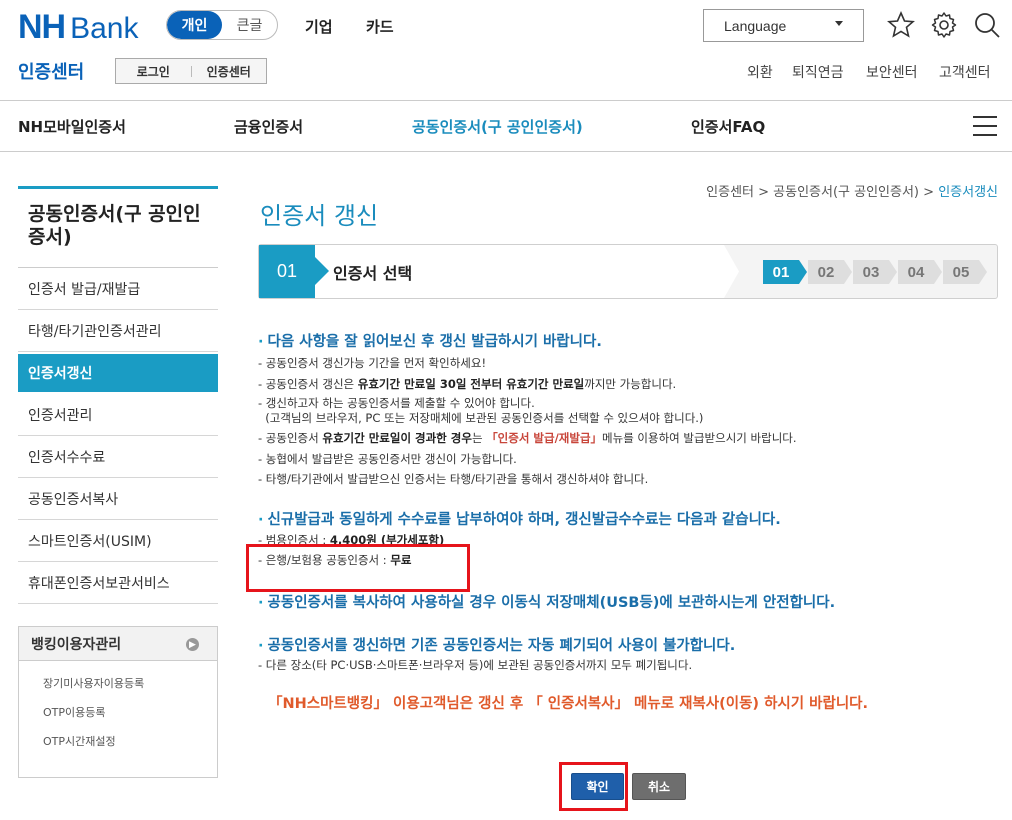 The image size is (1012, 820). I want to click on language-select: Language, so click(783, 25).